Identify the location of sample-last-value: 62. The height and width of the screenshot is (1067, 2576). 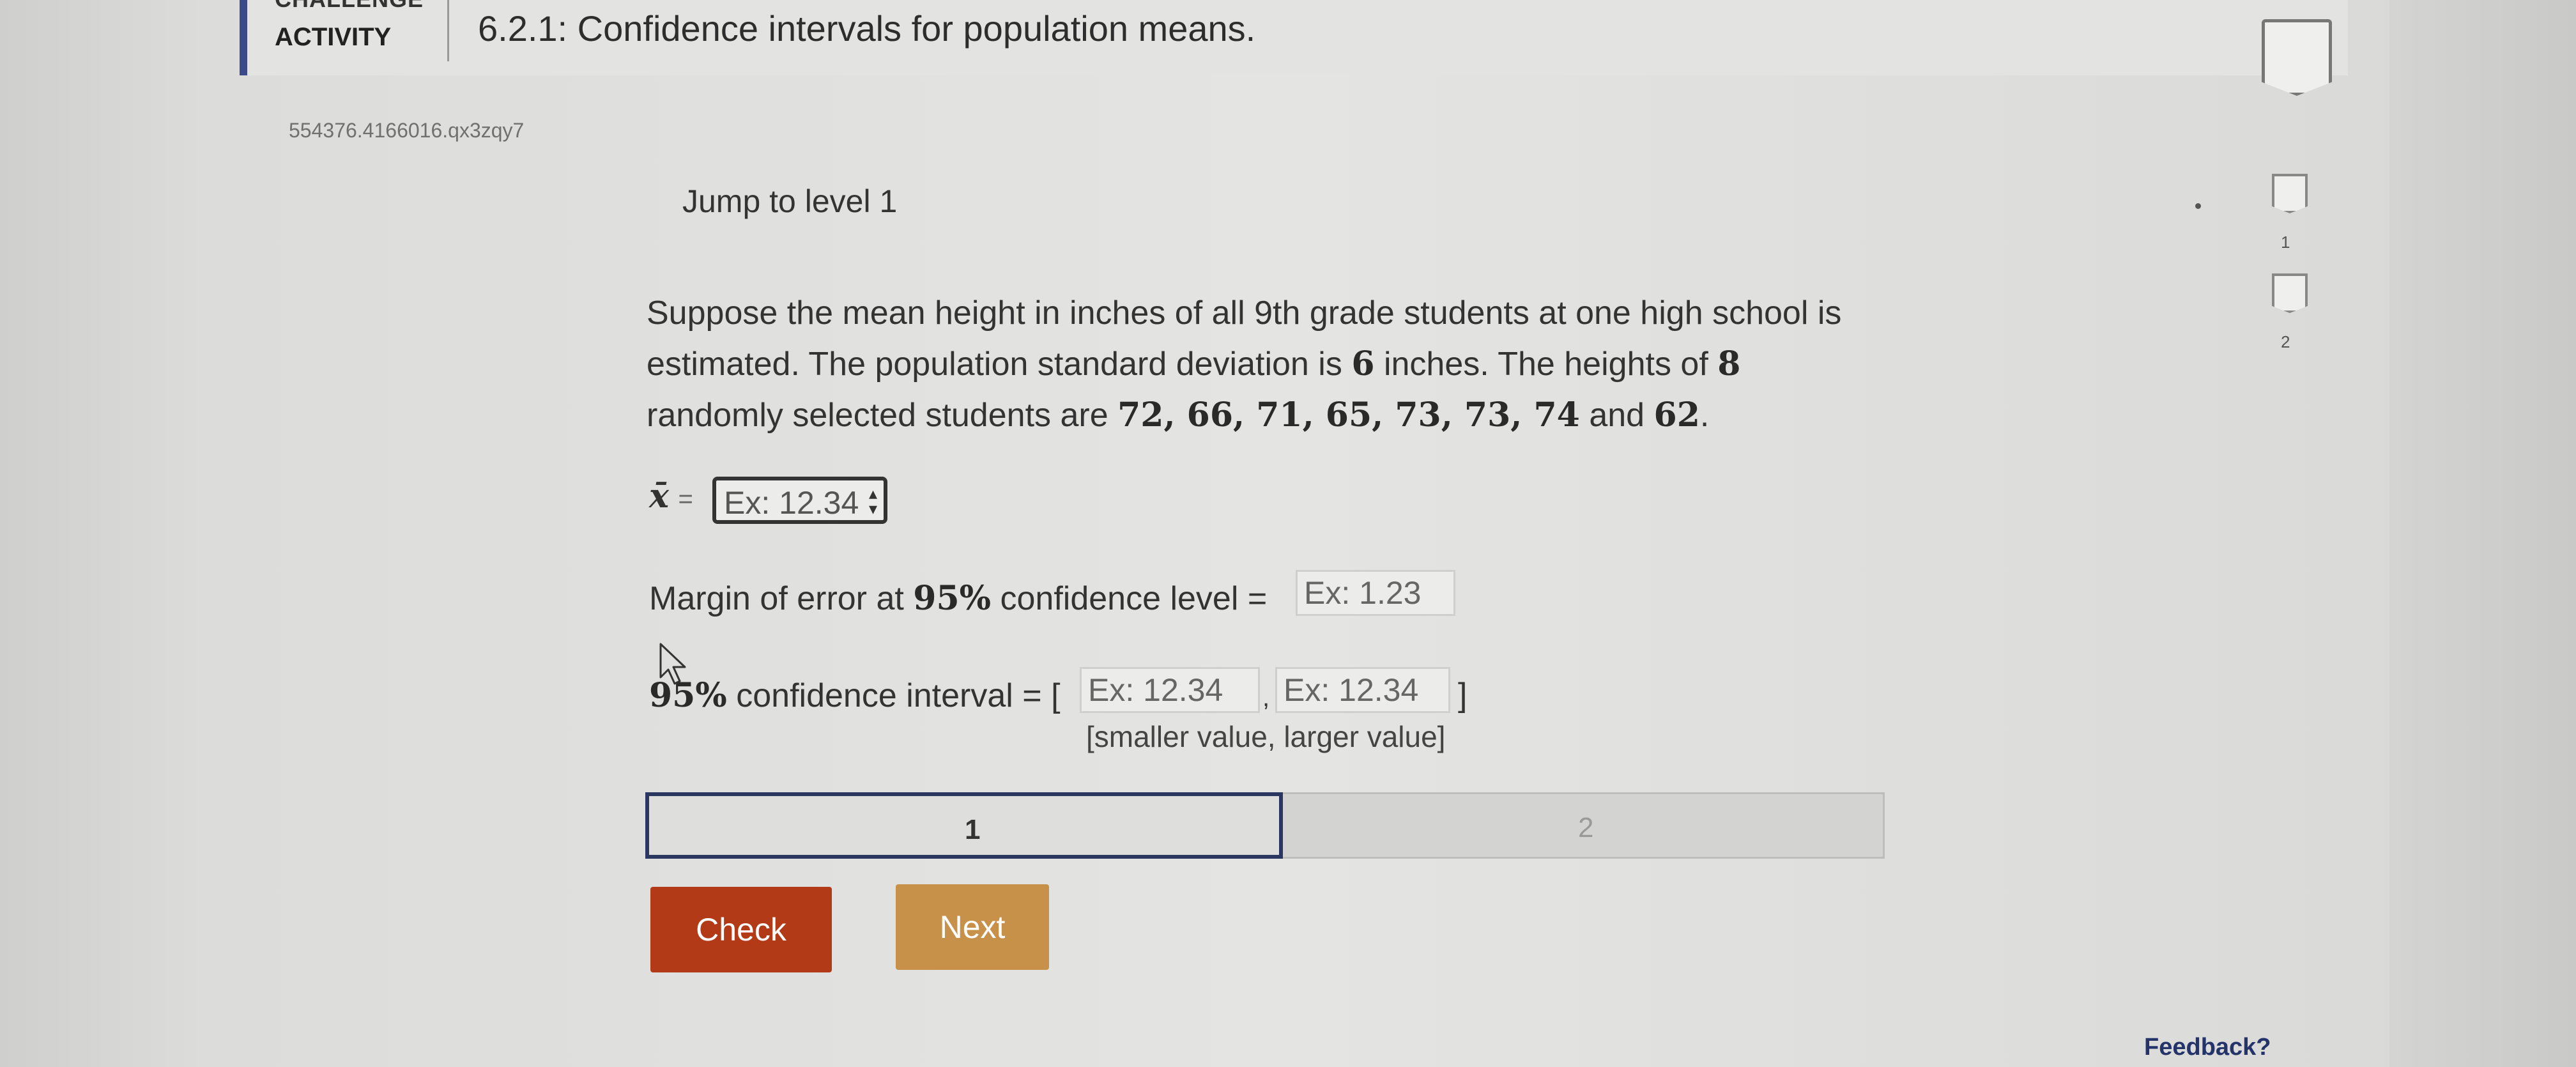
(1676, 414).